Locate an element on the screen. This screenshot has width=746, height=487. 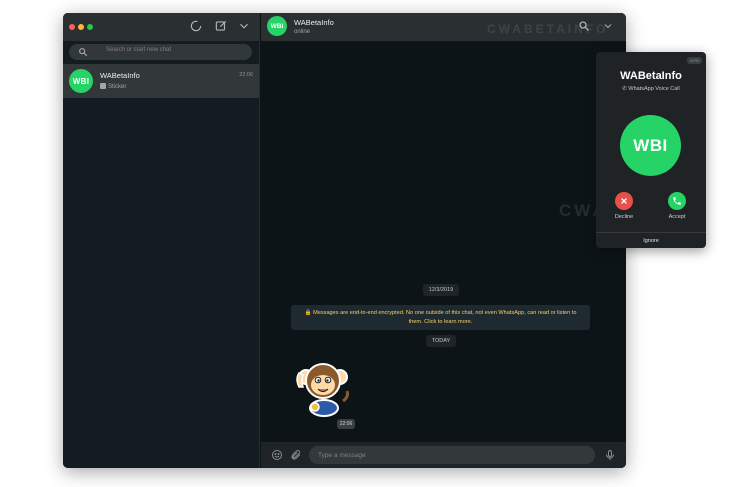
search-icon is located at coordinates (83, 52).